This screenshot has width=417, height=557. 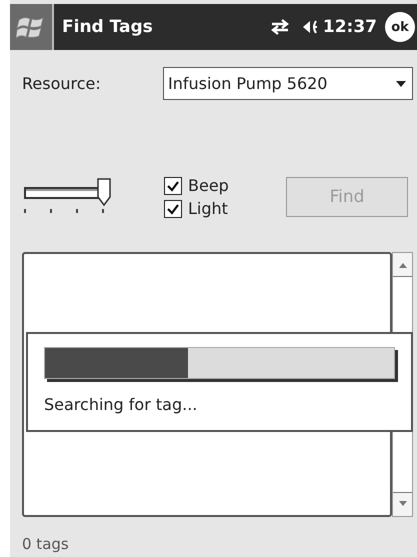 What do you see at coordinates (46, 544) in the screenshot?
I see `status-text: 0 tags` at bounding box center [46, 544].